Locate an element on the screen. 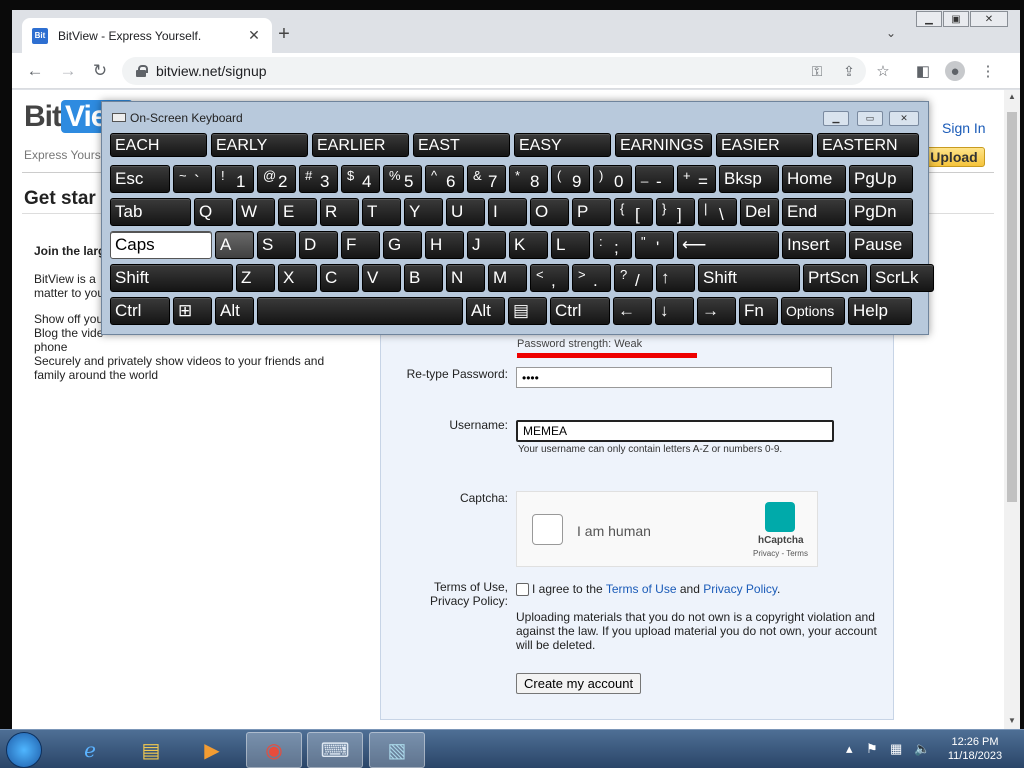  key-icon: ⚿ is located at coordinates (817, 71).